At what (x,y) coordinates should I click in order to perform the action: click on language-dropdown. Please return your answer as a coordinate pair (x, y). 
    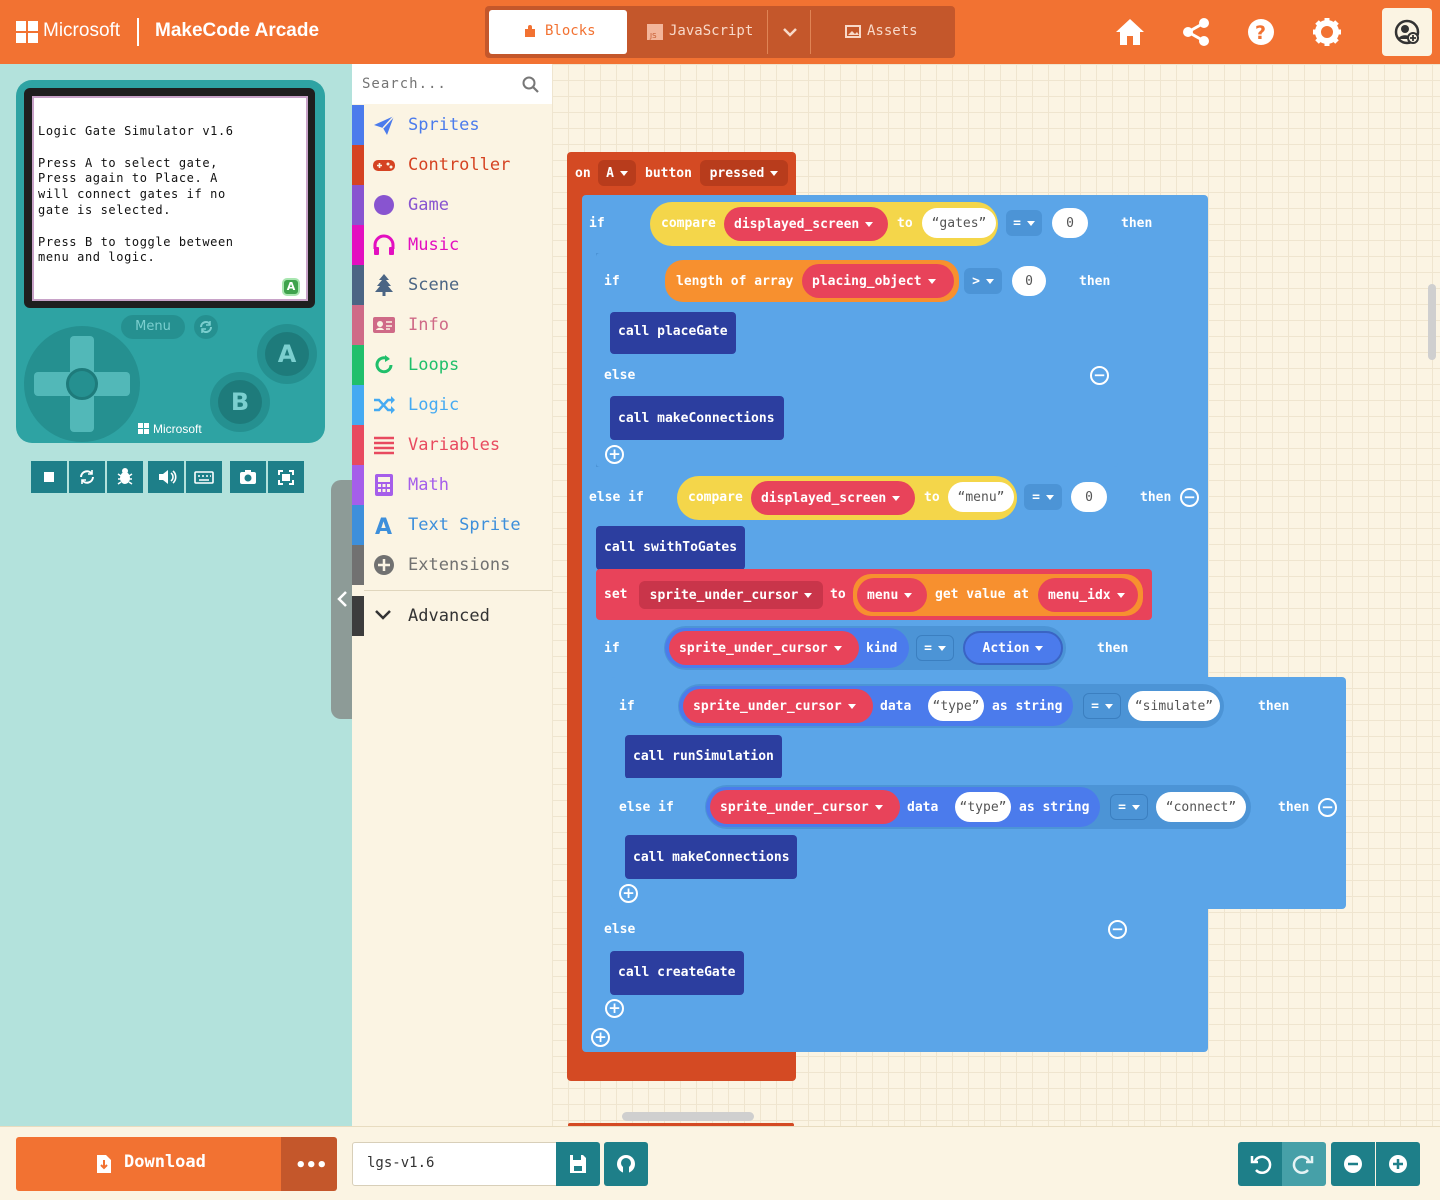
    Looking at the image, I should click on (789, 32).